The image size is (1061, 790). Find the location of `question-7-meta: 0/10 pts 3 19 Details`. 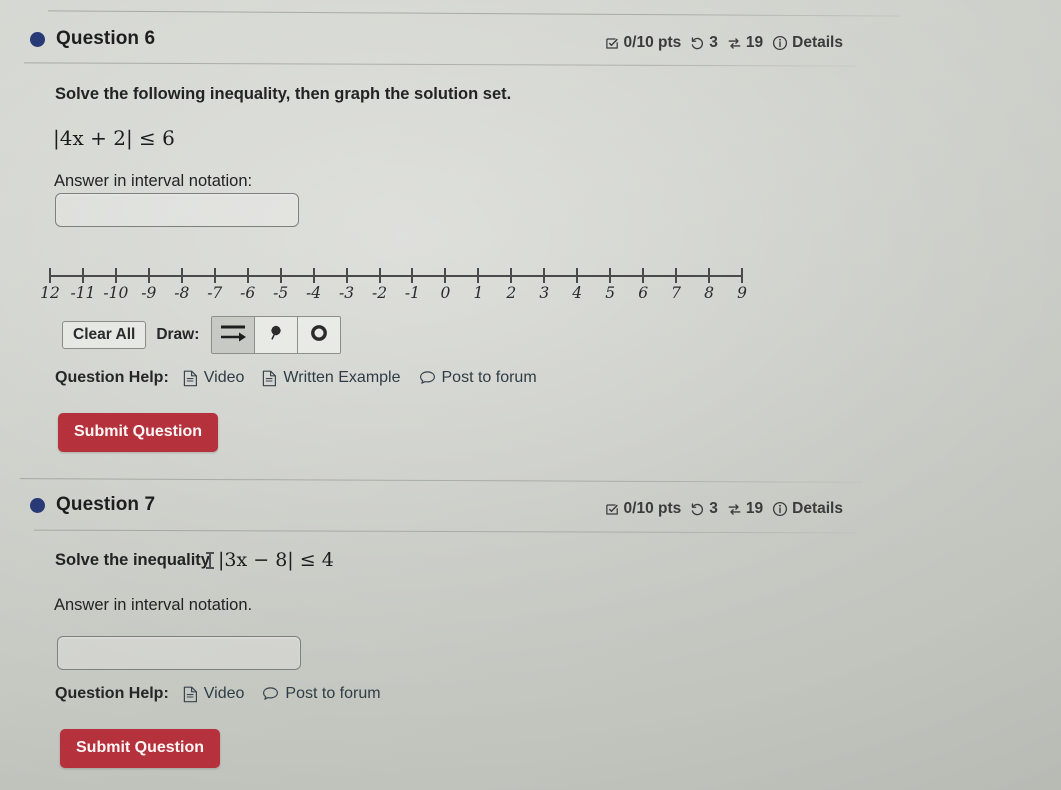

question-7-meta: 0/10 pts 3 19 Details is located at coordinates (724, 509).